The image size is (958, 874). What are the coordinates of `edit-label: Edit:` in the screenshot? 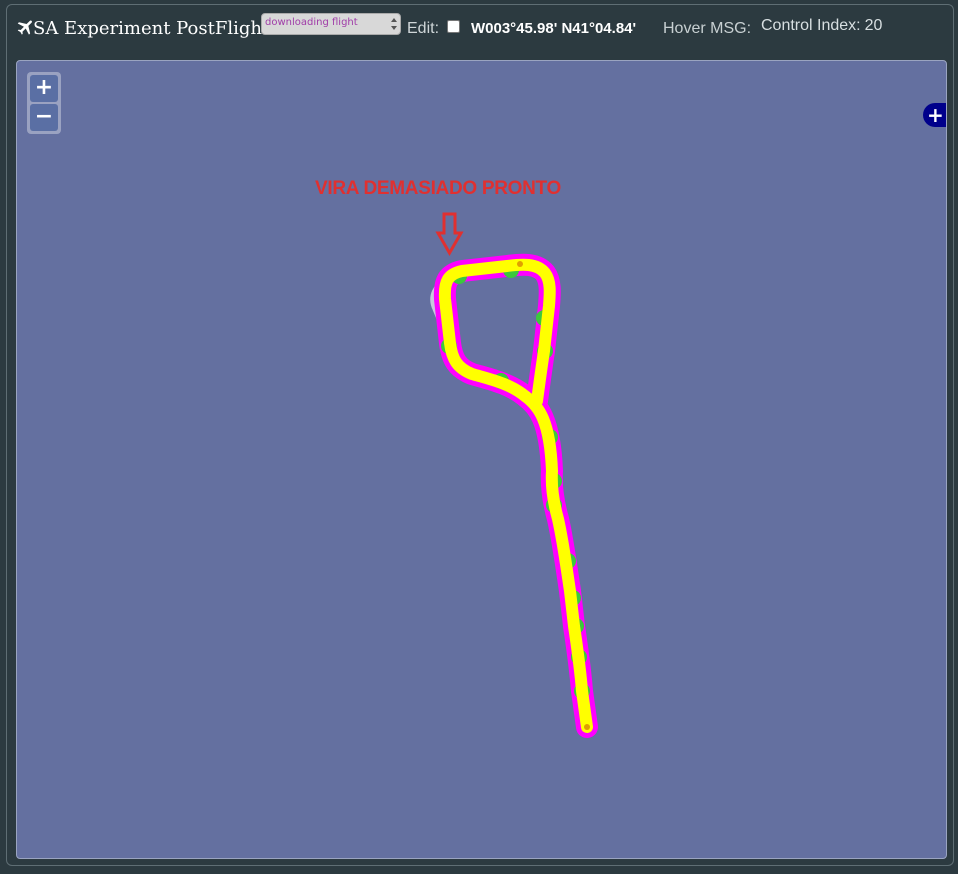 It's located at (423, 28).